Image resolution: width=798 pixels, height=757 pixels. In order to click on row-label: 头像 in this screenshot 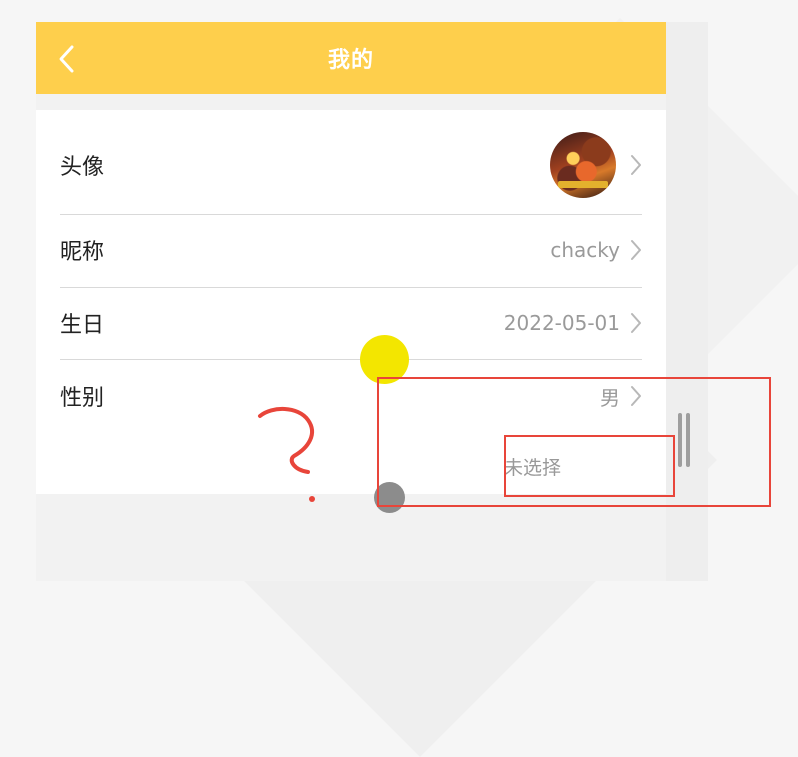, I will do `click(82, 167)`.